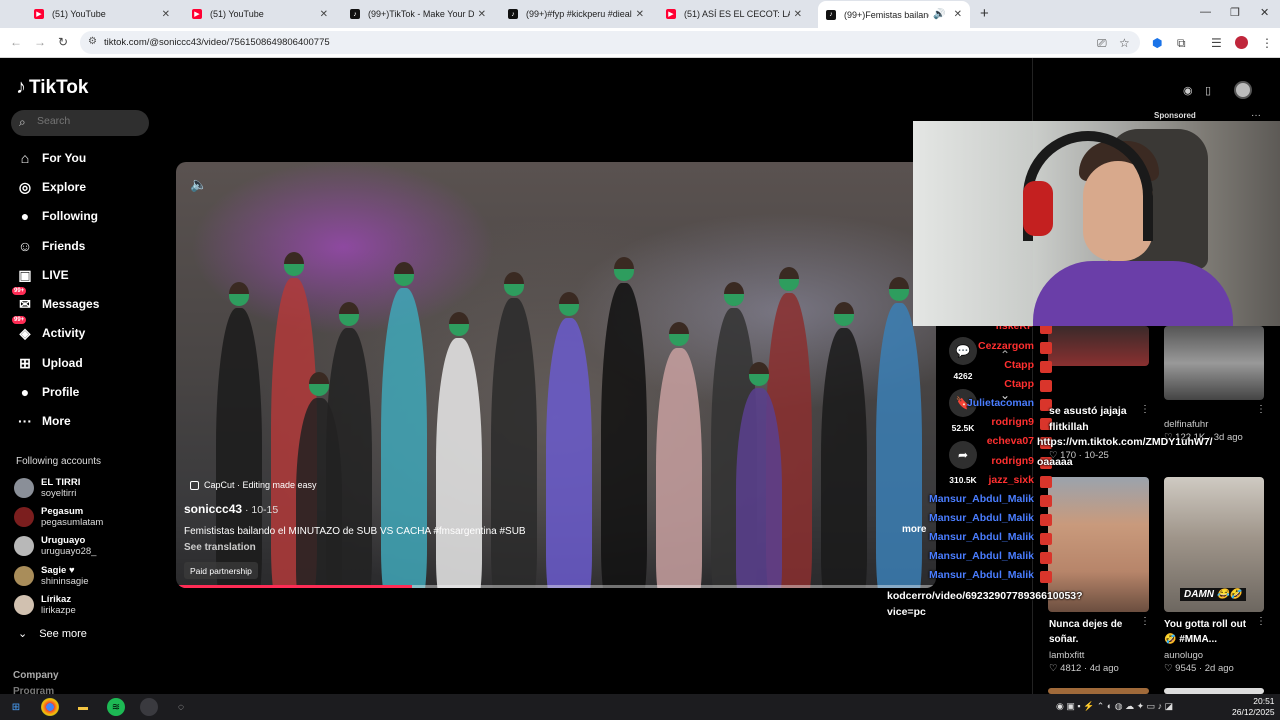 This screenshot has height=720, width=1280. What do you see at coordinates (556, 586) in the screenshot?
I see `video-progress-bar` at bounding box center [556, 586].